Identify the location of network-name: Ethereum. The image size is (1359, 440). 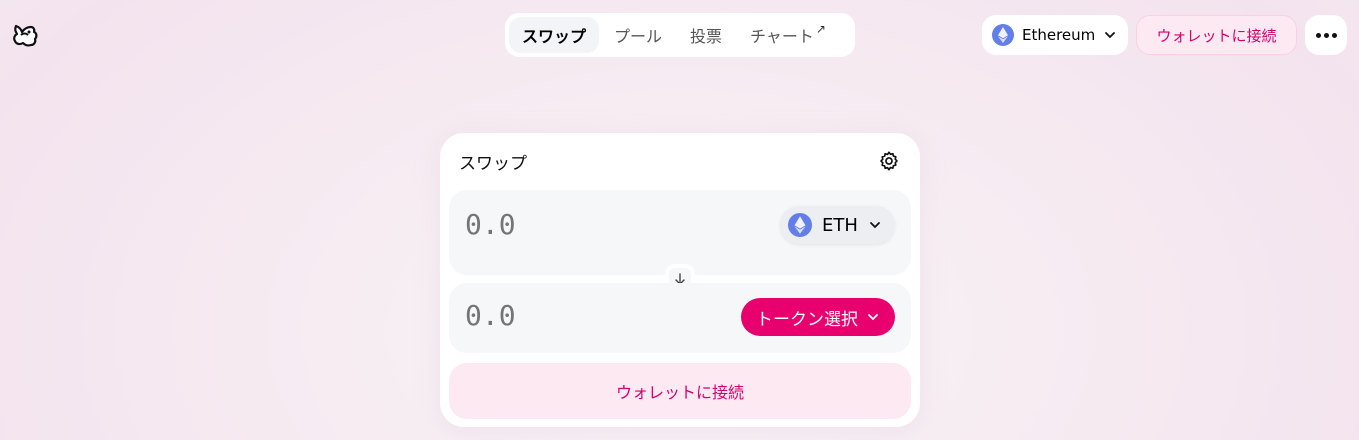
(1059, 35).